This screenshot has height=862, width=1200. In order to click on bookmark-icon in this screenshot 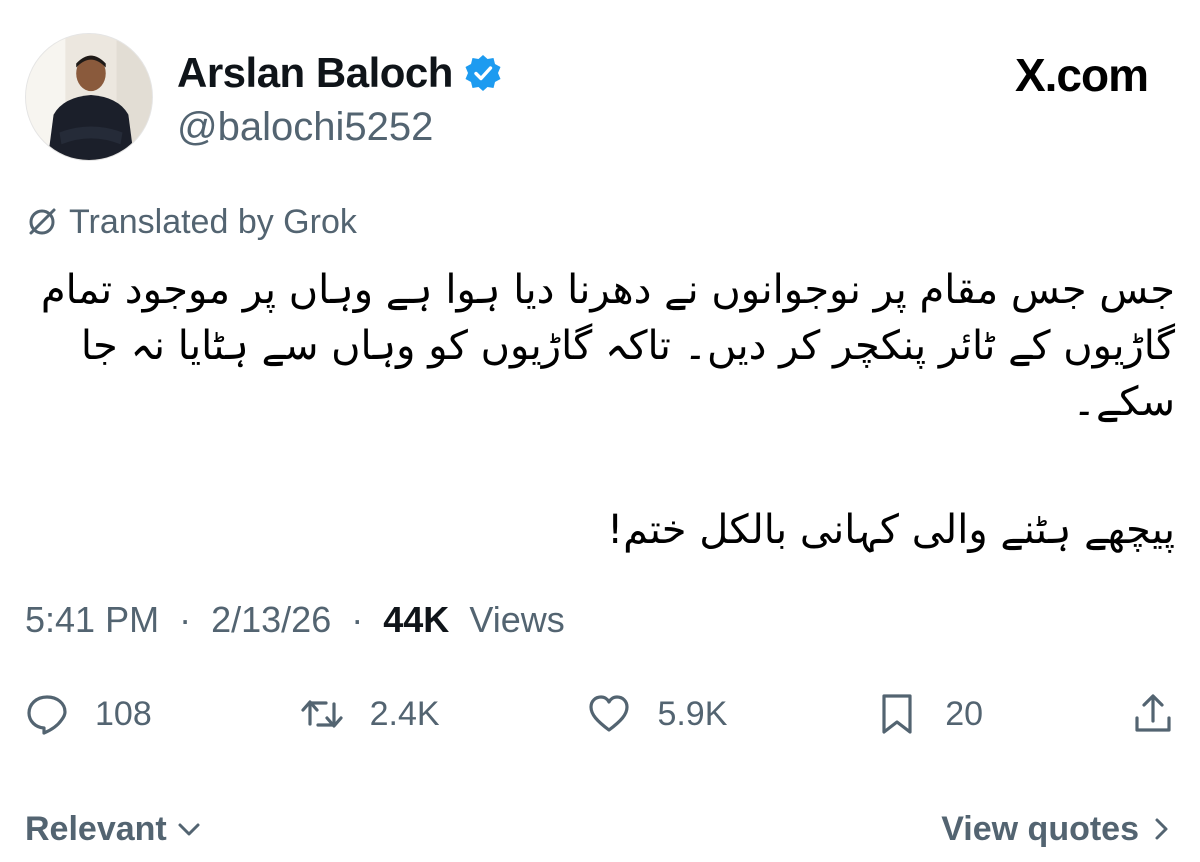, I will do `click(897, 714)`.